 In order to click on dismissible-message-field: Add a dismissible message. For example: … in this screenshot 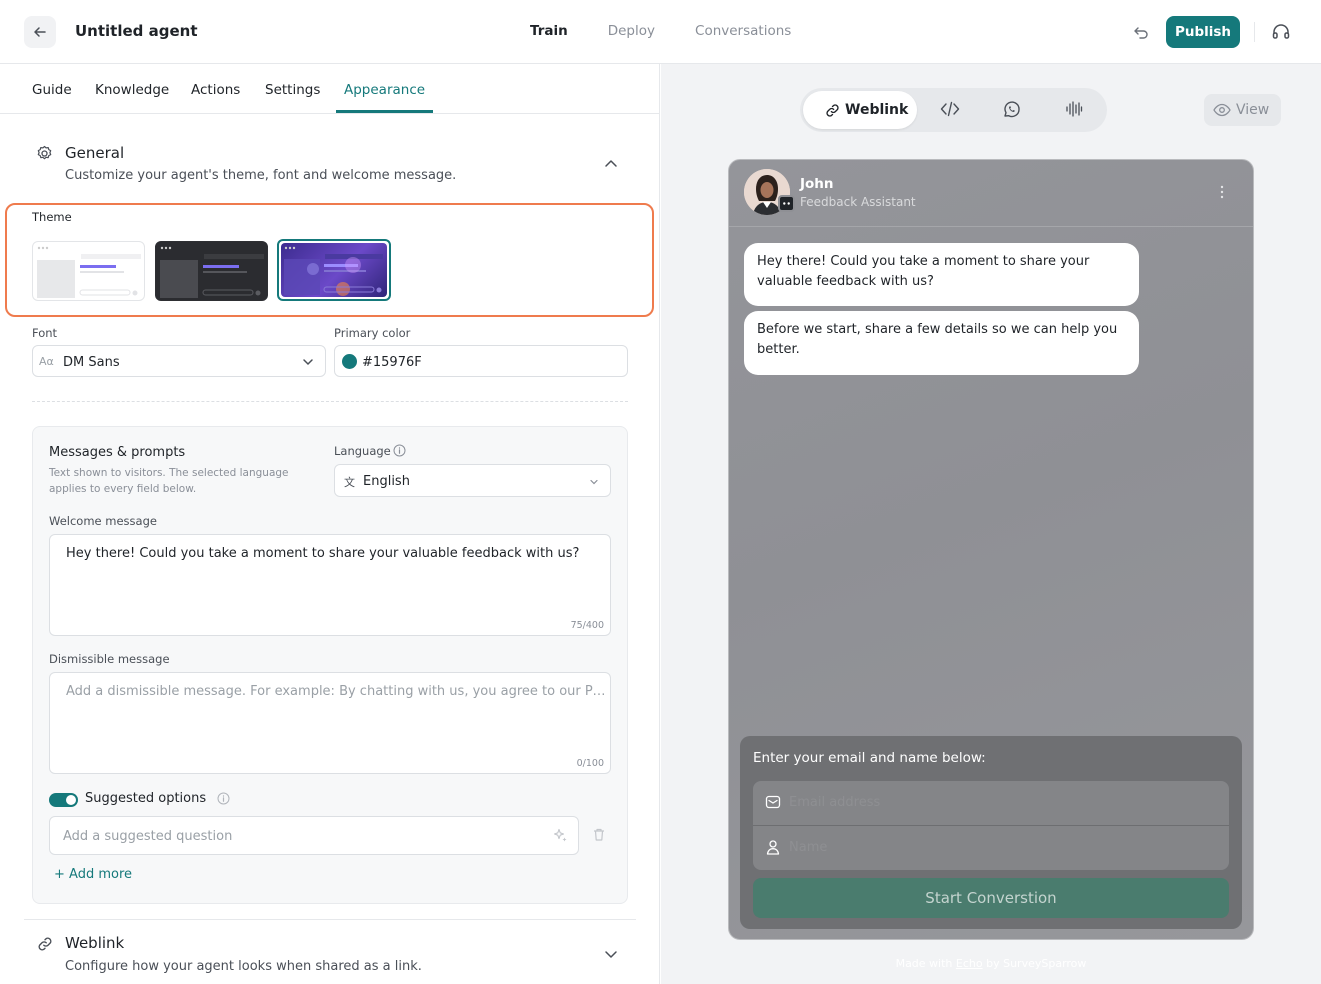, I will do `click(330, 723)`.